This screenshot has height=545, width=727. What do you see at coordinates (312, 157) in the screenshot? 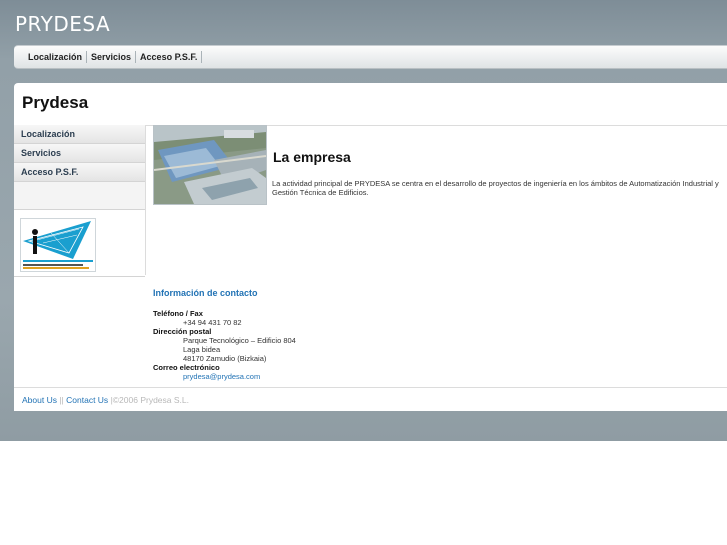
I see `section-heading: La empresa` at bounding box center [312, 157].